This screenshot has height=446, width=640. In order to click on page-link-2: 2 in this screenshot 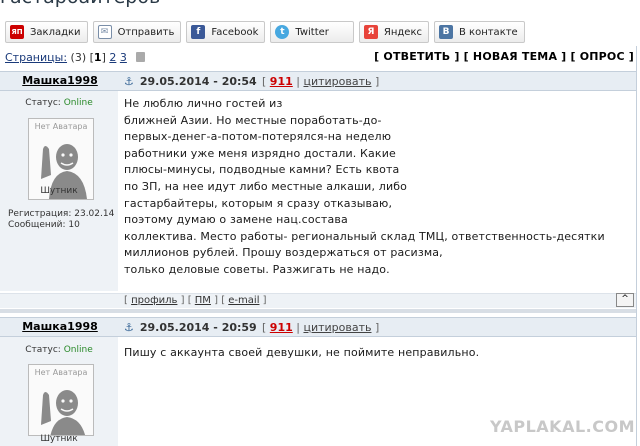, I will do `click(112, 57)`.